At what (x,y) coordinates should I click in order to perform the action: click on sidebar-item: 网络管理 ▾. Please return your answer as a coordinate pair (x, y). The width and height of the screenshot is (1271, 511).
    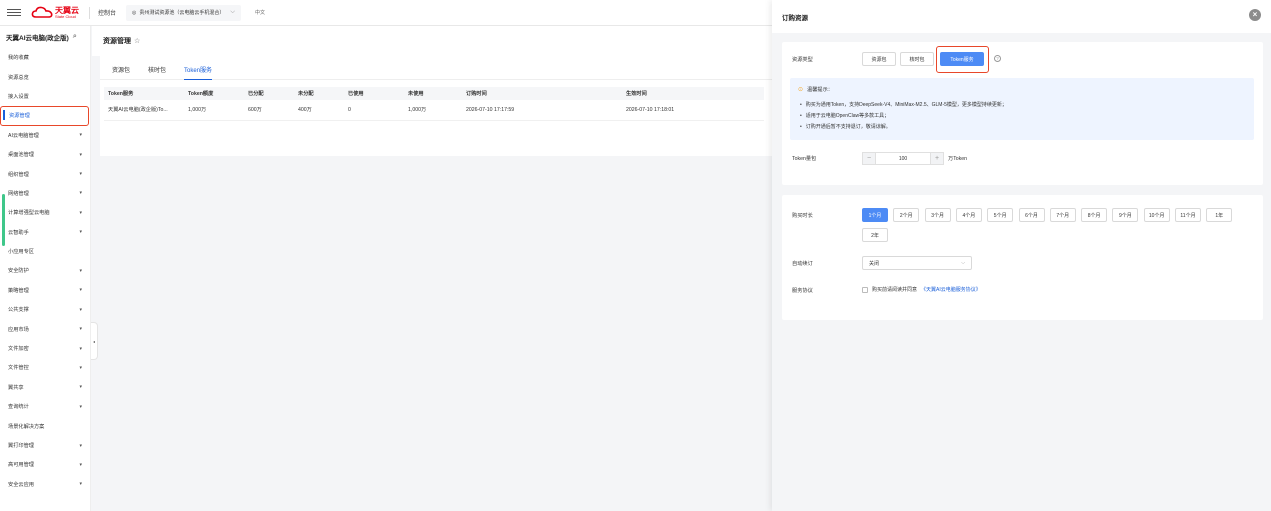
    Looking at the image, I should click on (45, 193).